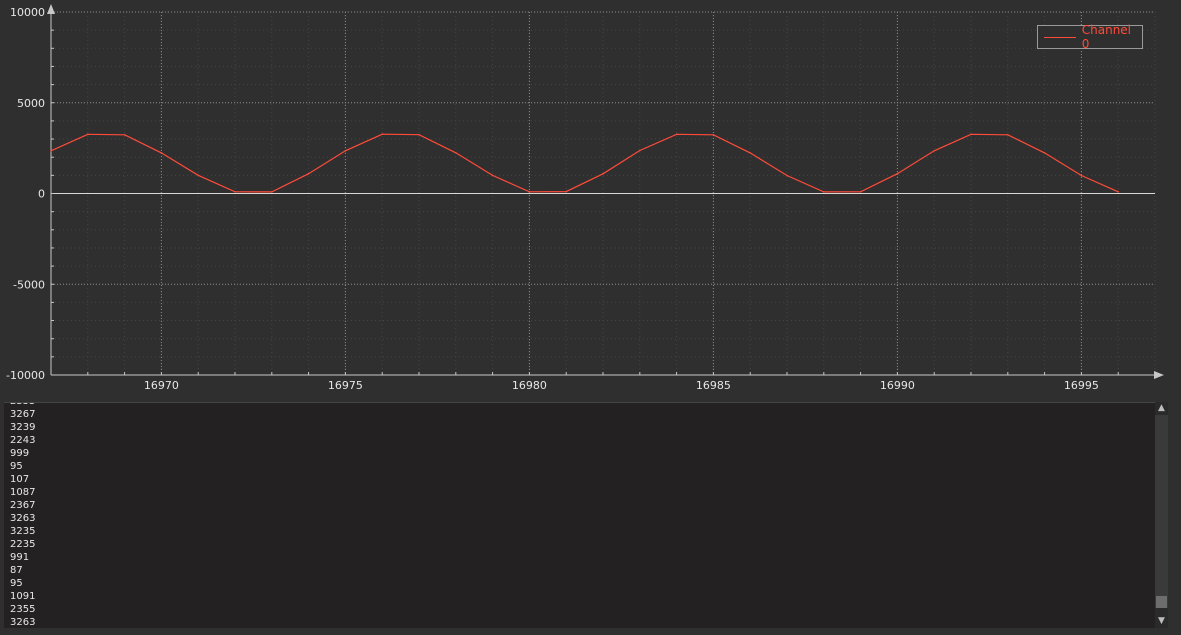  What do you see at coordinates (29, 284) in the screenshot?
I see `y-tick-label: -5000` at bounding box center [29, 284].